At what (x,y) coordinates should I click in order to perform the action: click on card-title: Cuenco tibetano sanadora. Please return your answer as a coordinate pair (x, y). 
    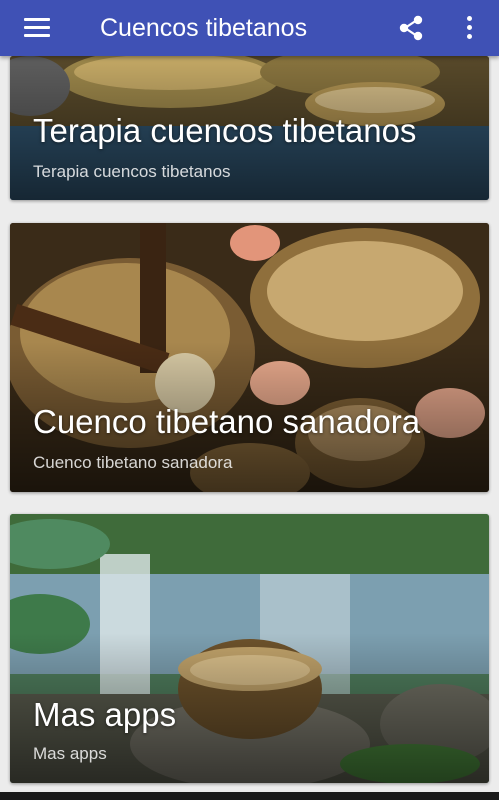
    Looking at the image, I should click on (227, 421).